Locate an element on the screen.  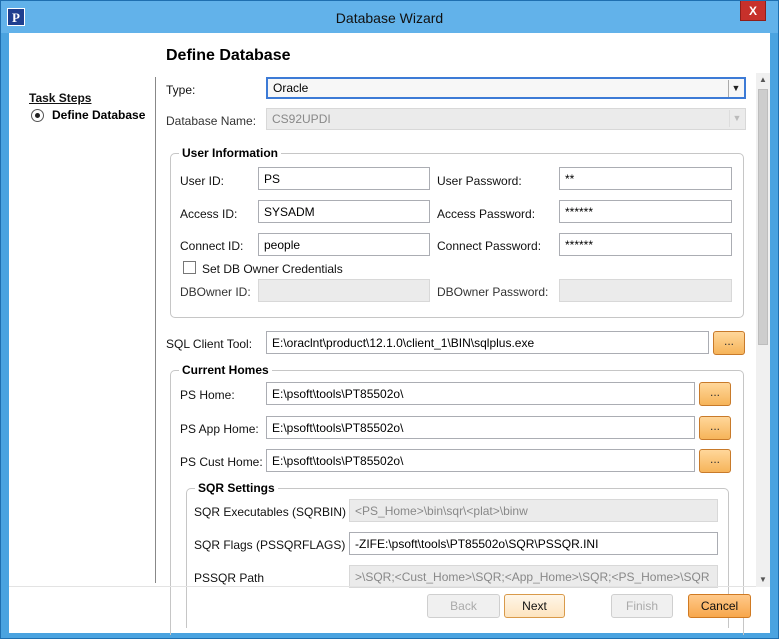
page-title: Define Database is located at coordinates (228, 55).